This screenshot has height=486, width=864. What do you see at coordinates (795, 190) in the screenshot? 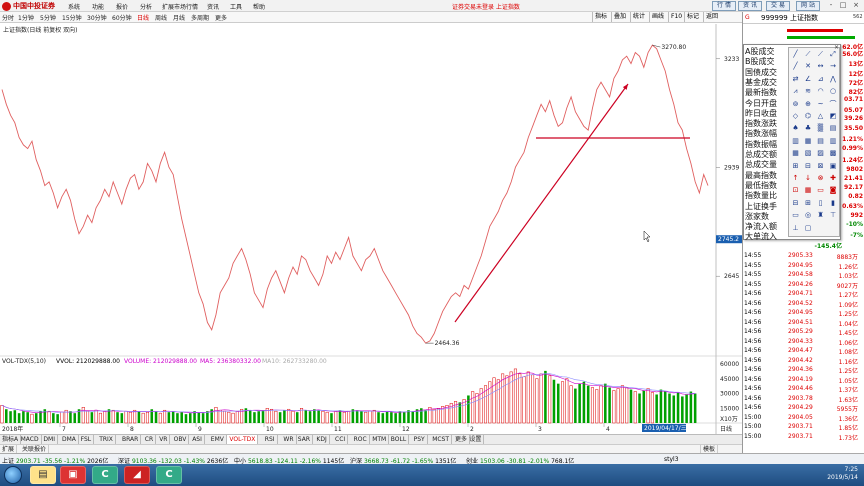
I see `draw-tool-icon: ⊡` at bounding box center [795, 190].